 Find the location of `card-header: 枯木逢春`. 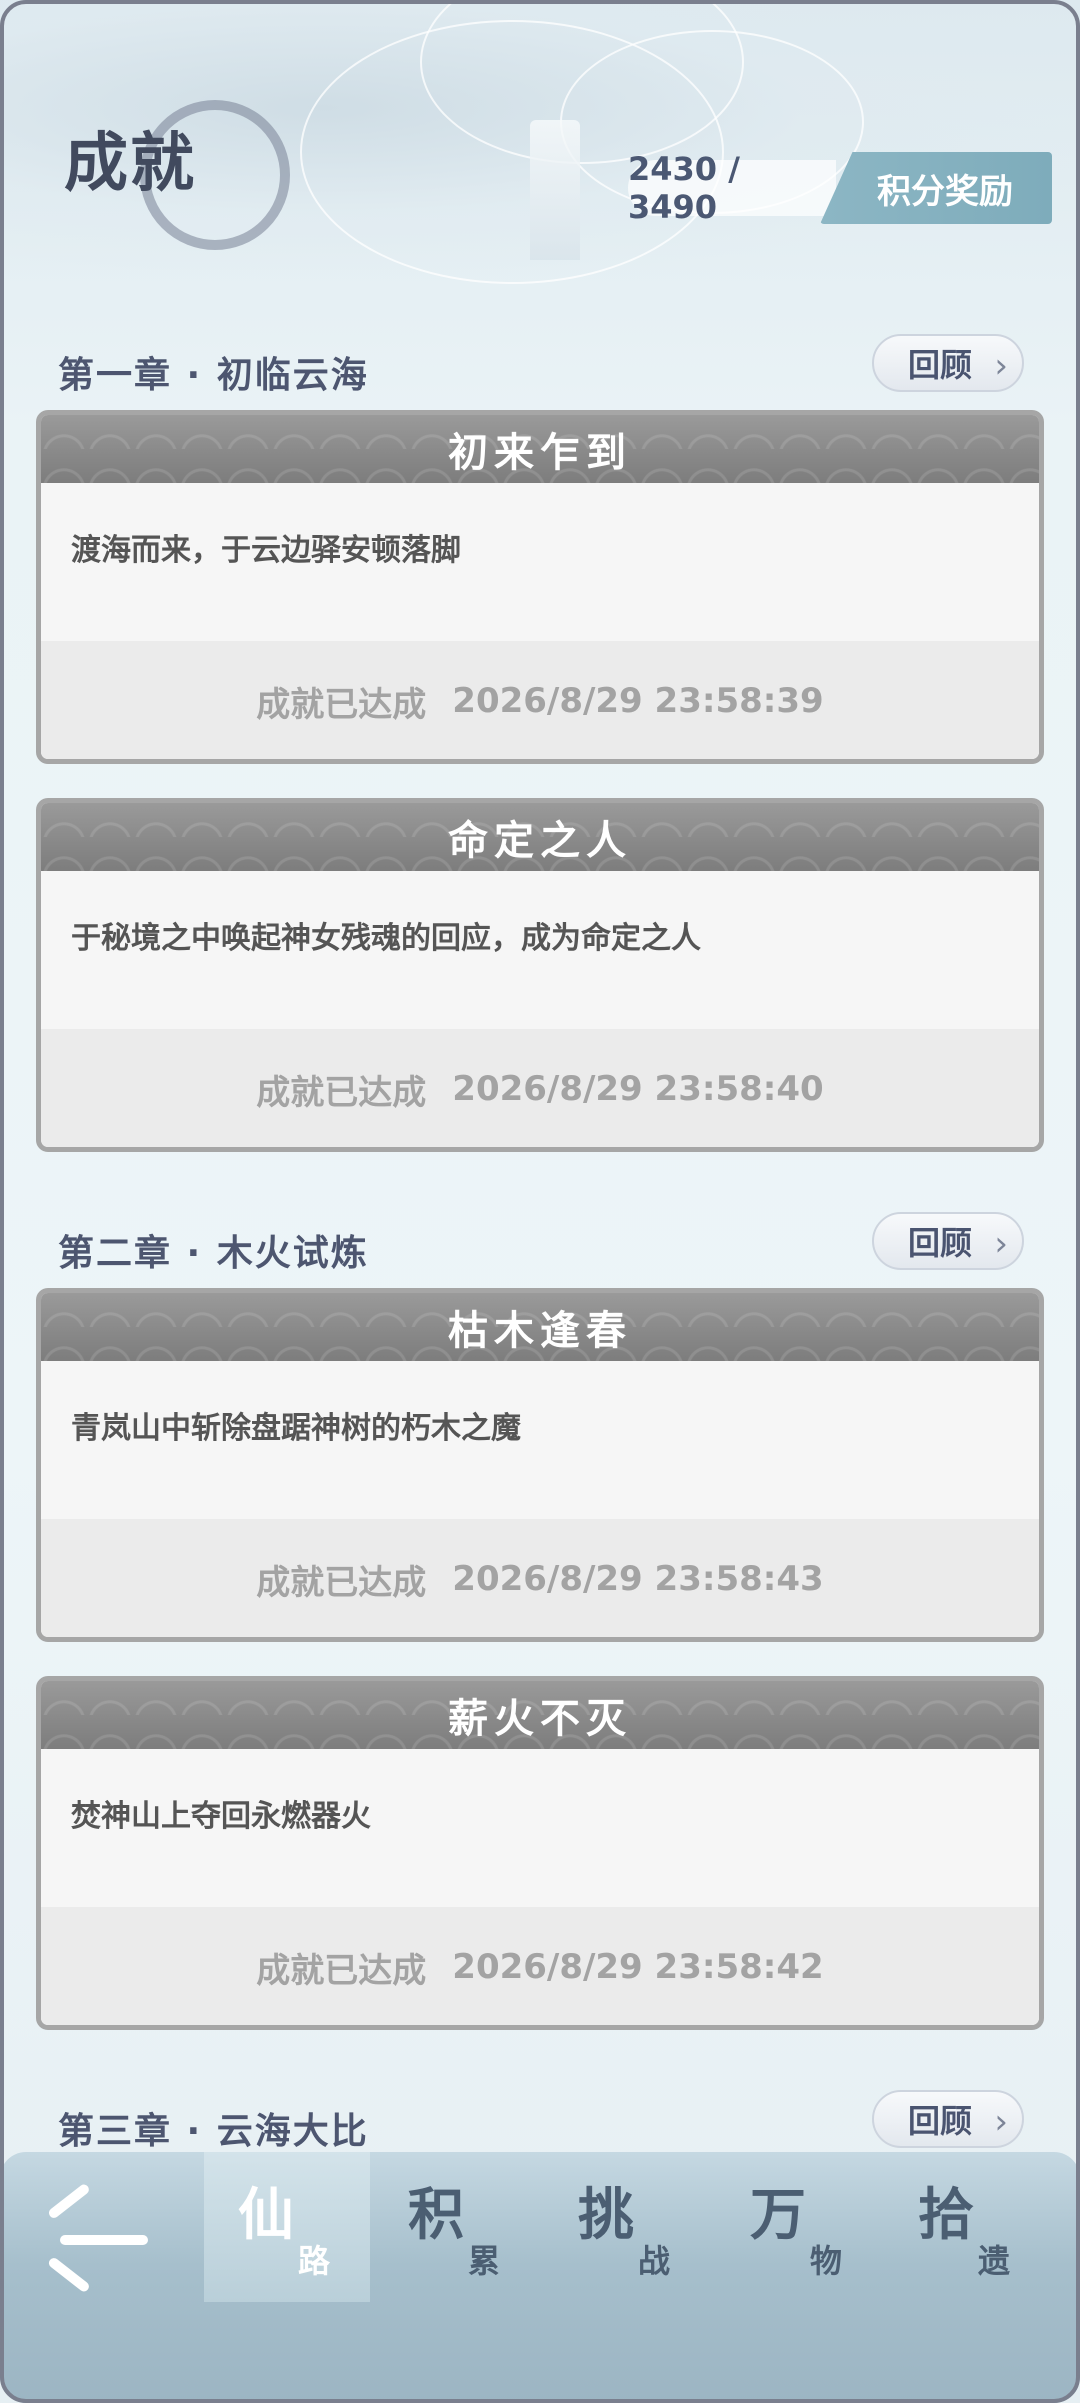

card-header: 枯木逢春 is located at coordinates (540, 1327).